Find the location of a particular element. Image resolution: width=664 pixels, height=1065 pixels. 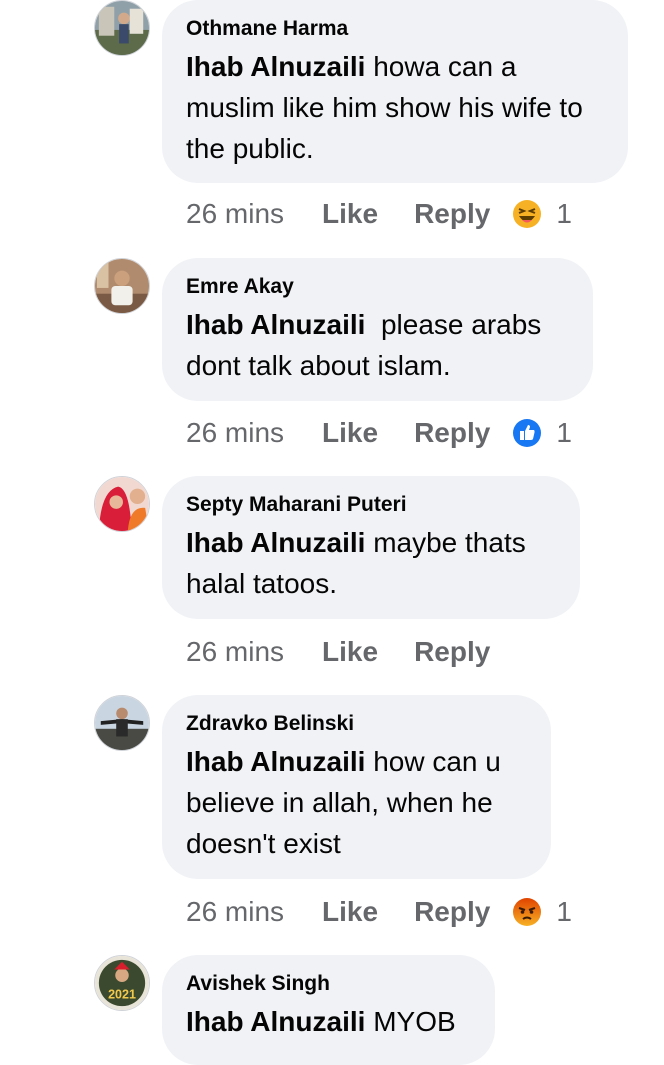

comment-body: MYOB is located at coordinates (410, 1021).